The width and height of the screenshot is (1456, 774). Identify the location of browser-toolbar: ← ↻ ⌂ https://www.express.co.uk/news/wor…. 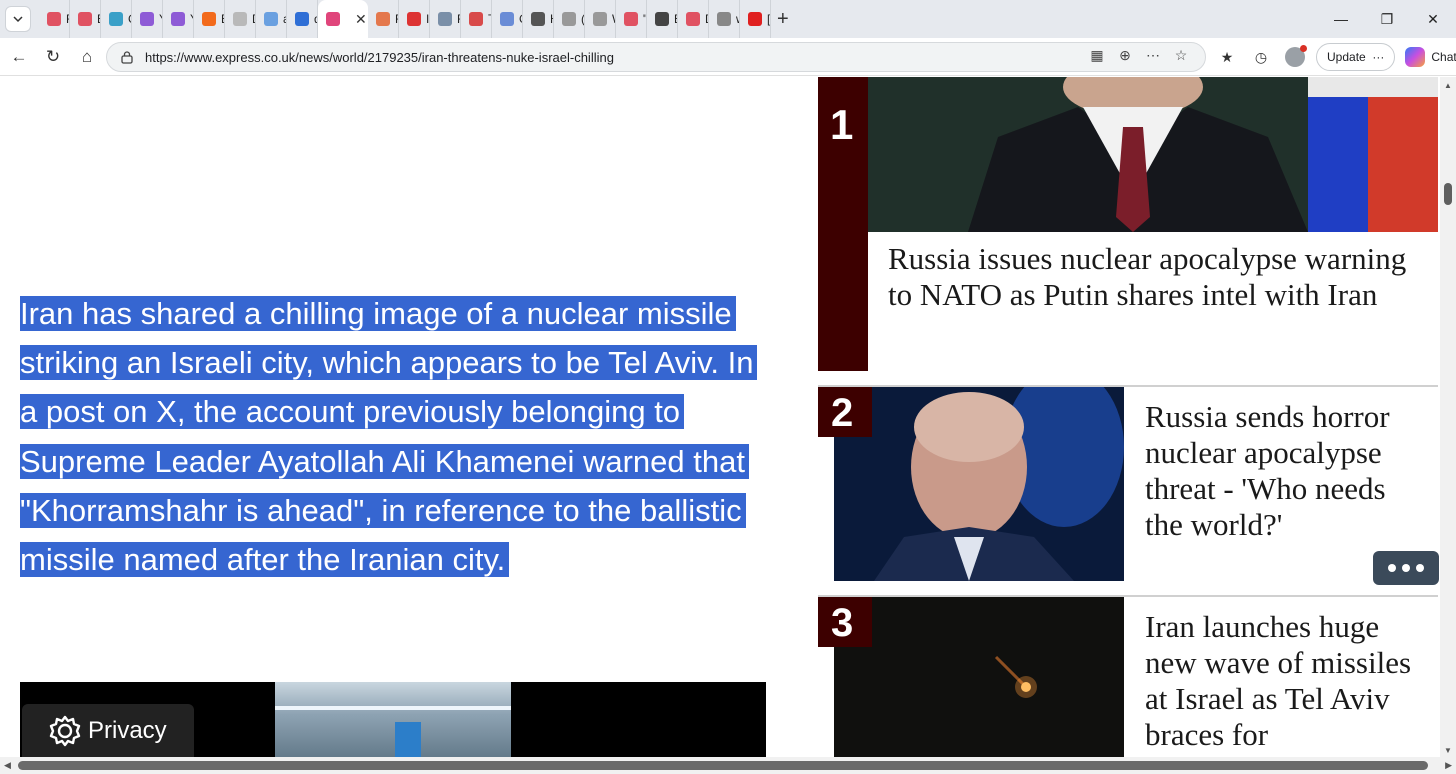
(728, 57).